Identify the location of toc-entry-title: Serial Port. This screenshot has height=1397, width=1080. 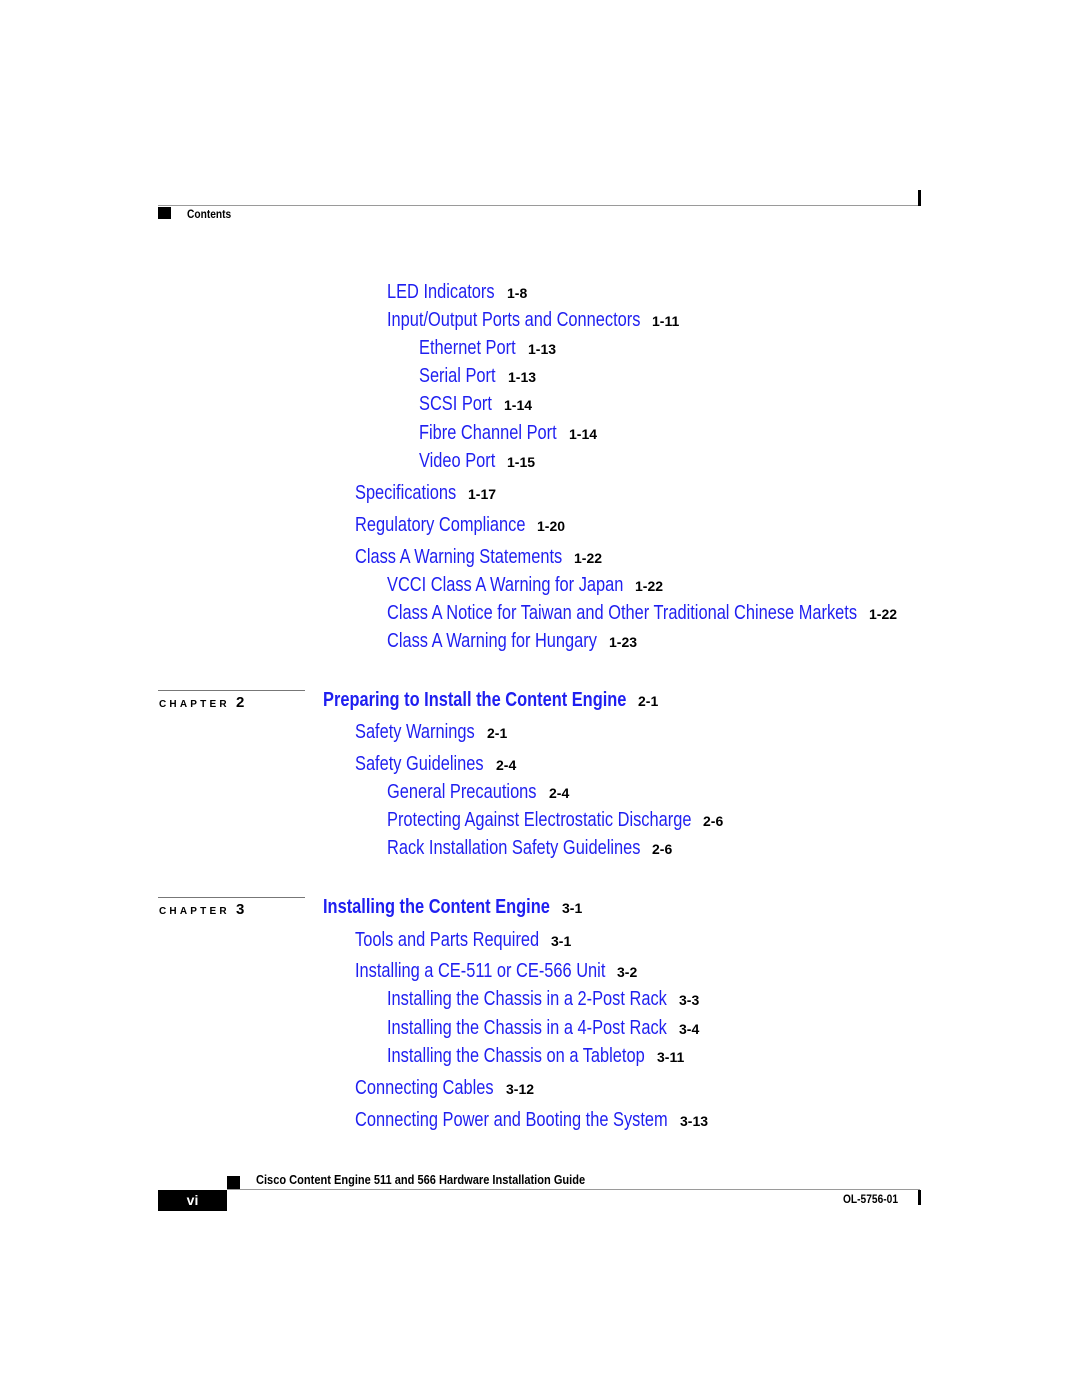
(457, 376).